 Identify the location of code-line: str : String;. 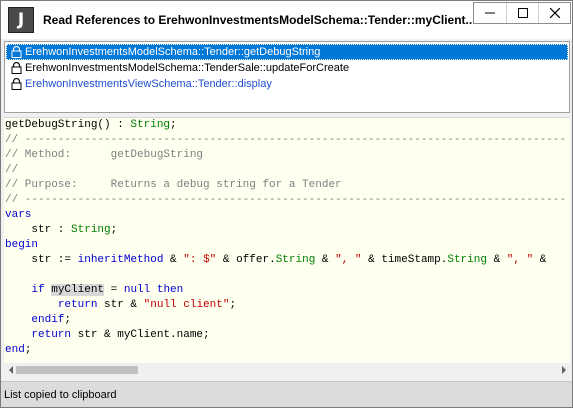
(61, 230).